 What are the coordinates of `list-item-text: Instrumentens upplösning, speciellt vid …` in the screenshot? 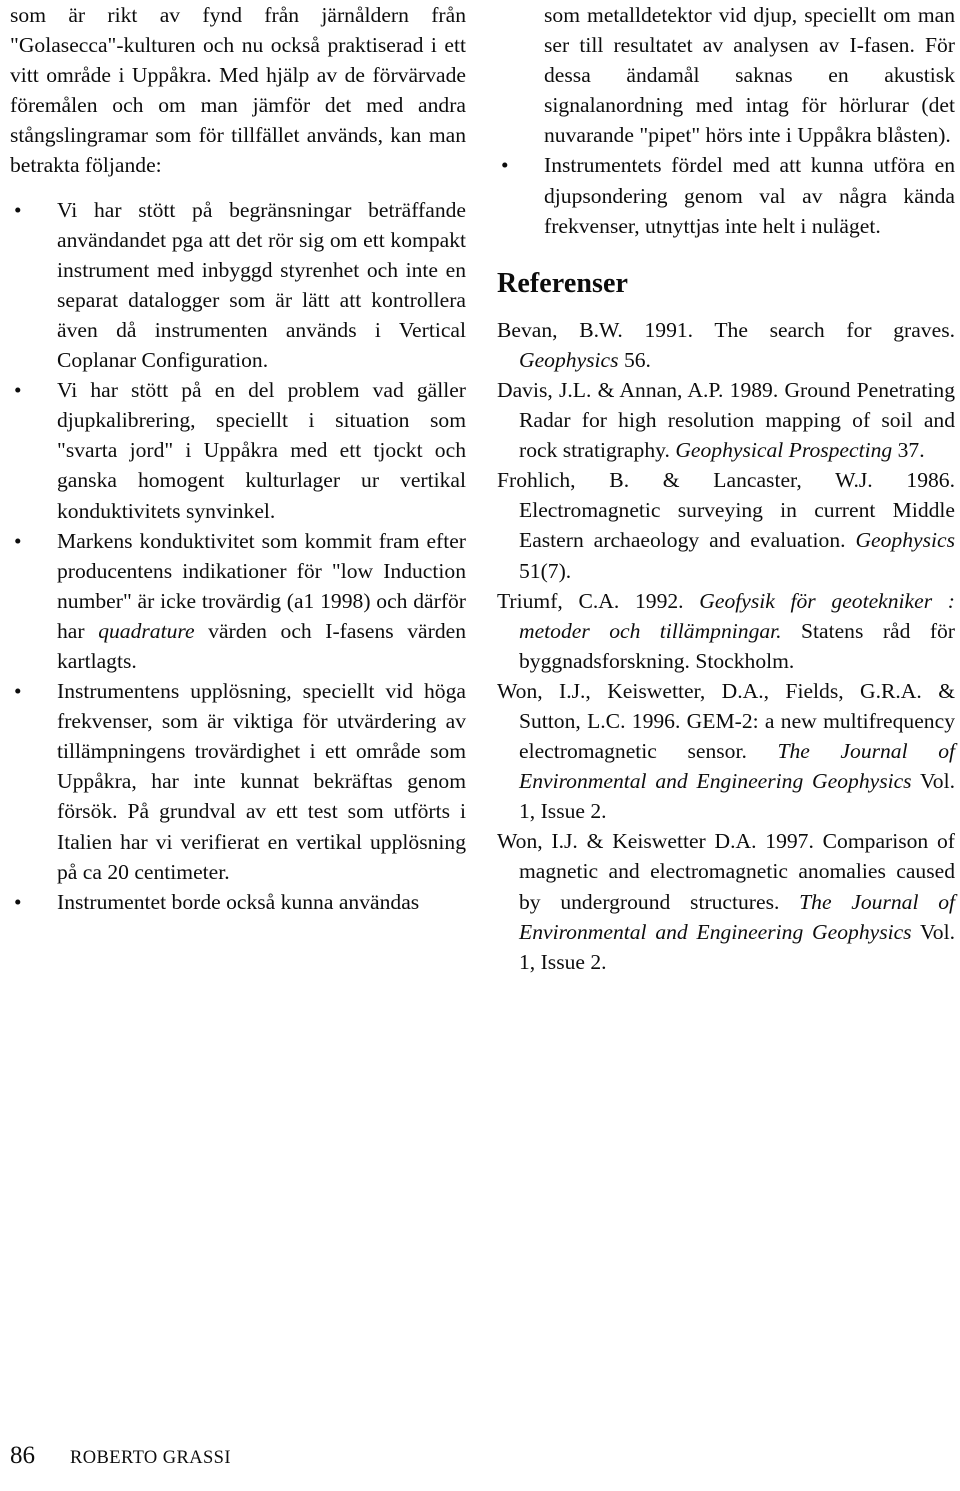 It's located at (261, 781).